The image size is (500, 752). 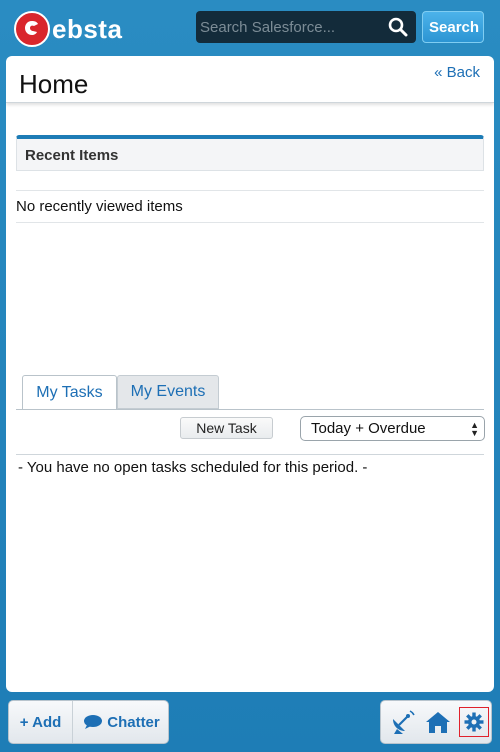 I want to click on tab-my-tasks: My Tasks, so click(x=69, y=392).